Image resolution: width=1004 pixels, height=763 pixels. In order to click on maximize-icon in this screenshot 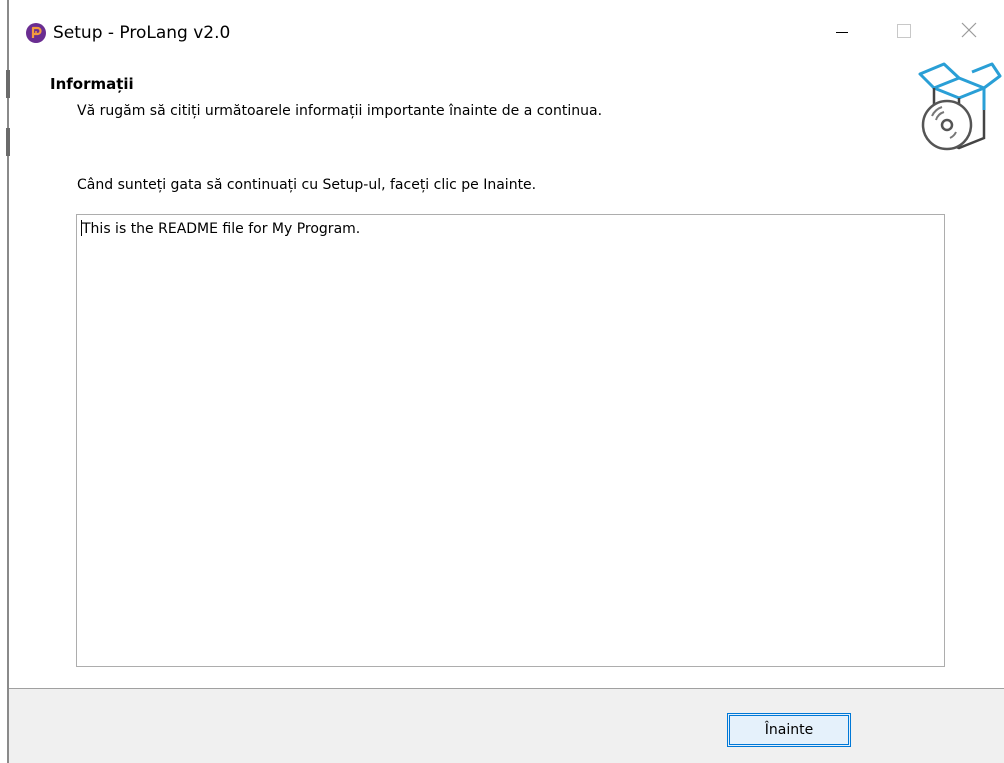, I will do `click(904, 32)`.